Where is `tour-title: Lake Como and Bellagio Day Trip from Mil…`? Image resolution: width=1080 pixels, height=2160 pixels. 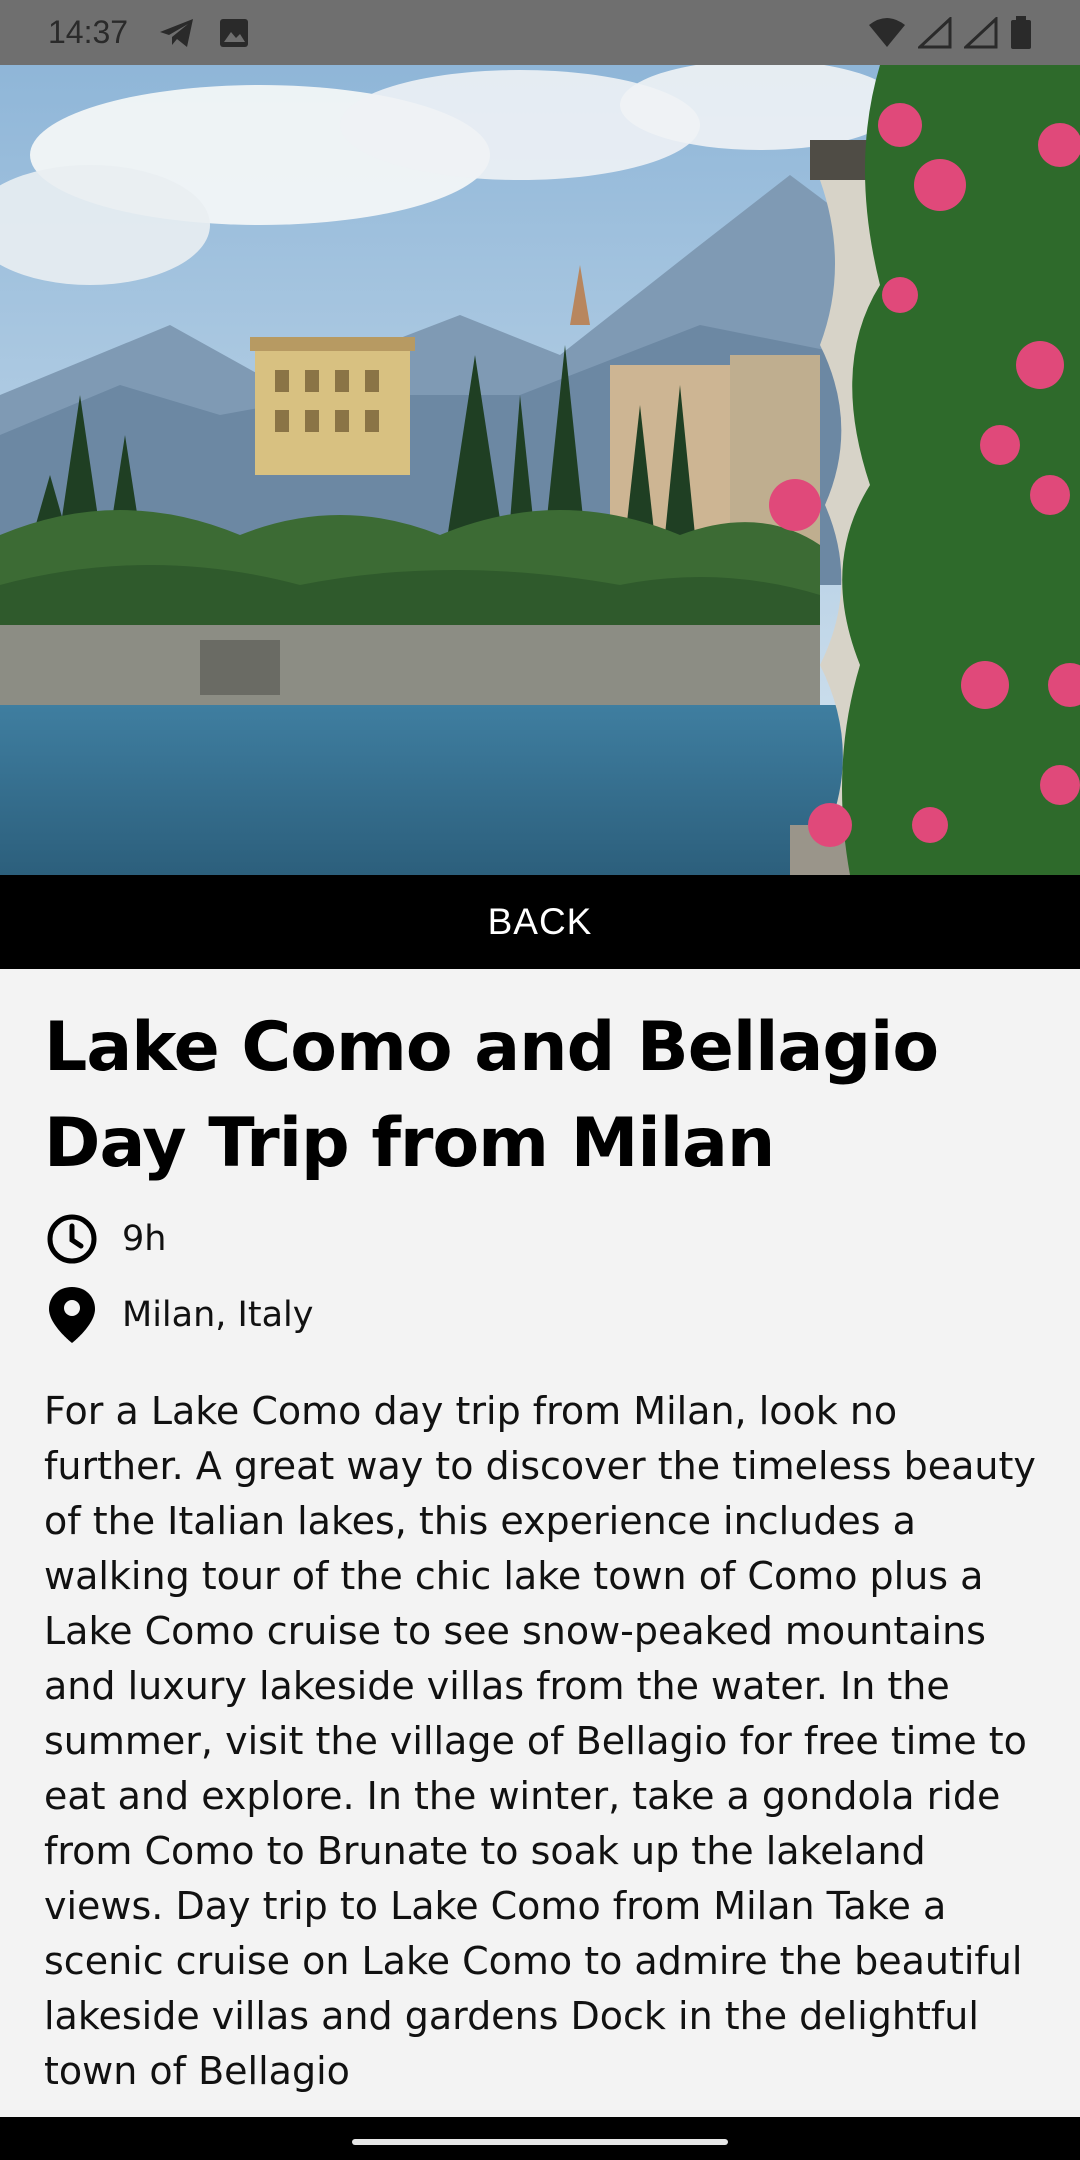 tour-title: Lake Como and Bellagio Day Trip from Mil… is located at coordinates (491, 1095).